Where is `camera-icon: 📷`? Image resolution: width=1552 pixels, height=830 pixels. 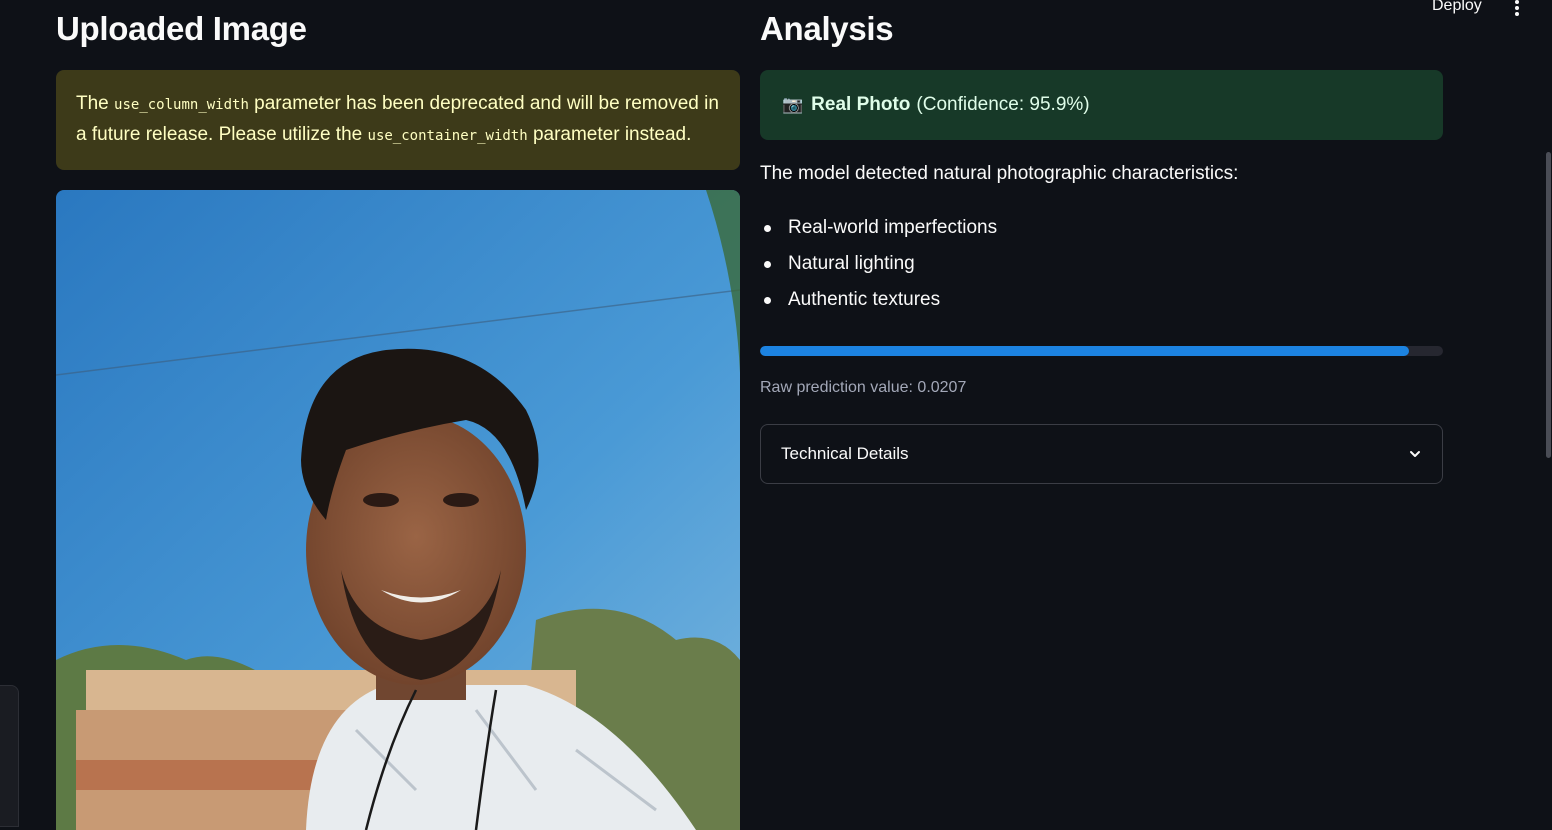 camera-icon: 📷 is located at coordinates (793, 104).